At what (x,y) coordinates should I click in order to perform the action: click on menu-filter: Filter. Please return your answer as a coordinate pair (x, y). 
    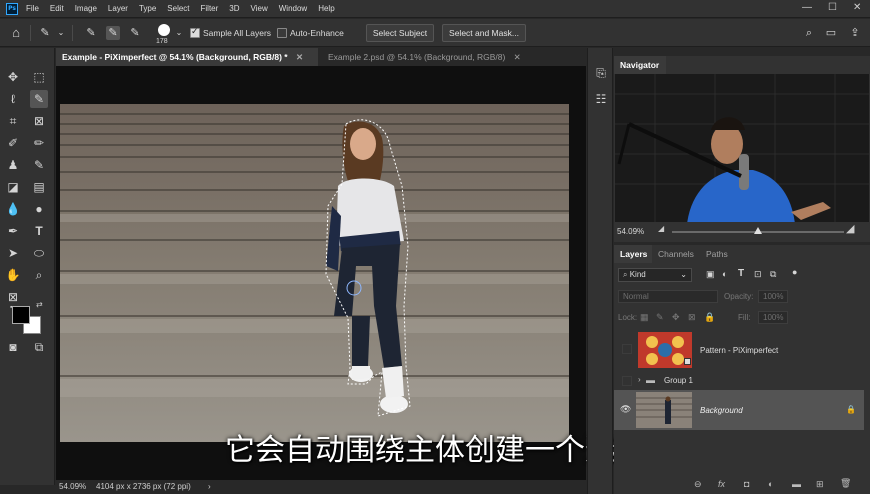
    Looking at the image, I should click on (210, 8).